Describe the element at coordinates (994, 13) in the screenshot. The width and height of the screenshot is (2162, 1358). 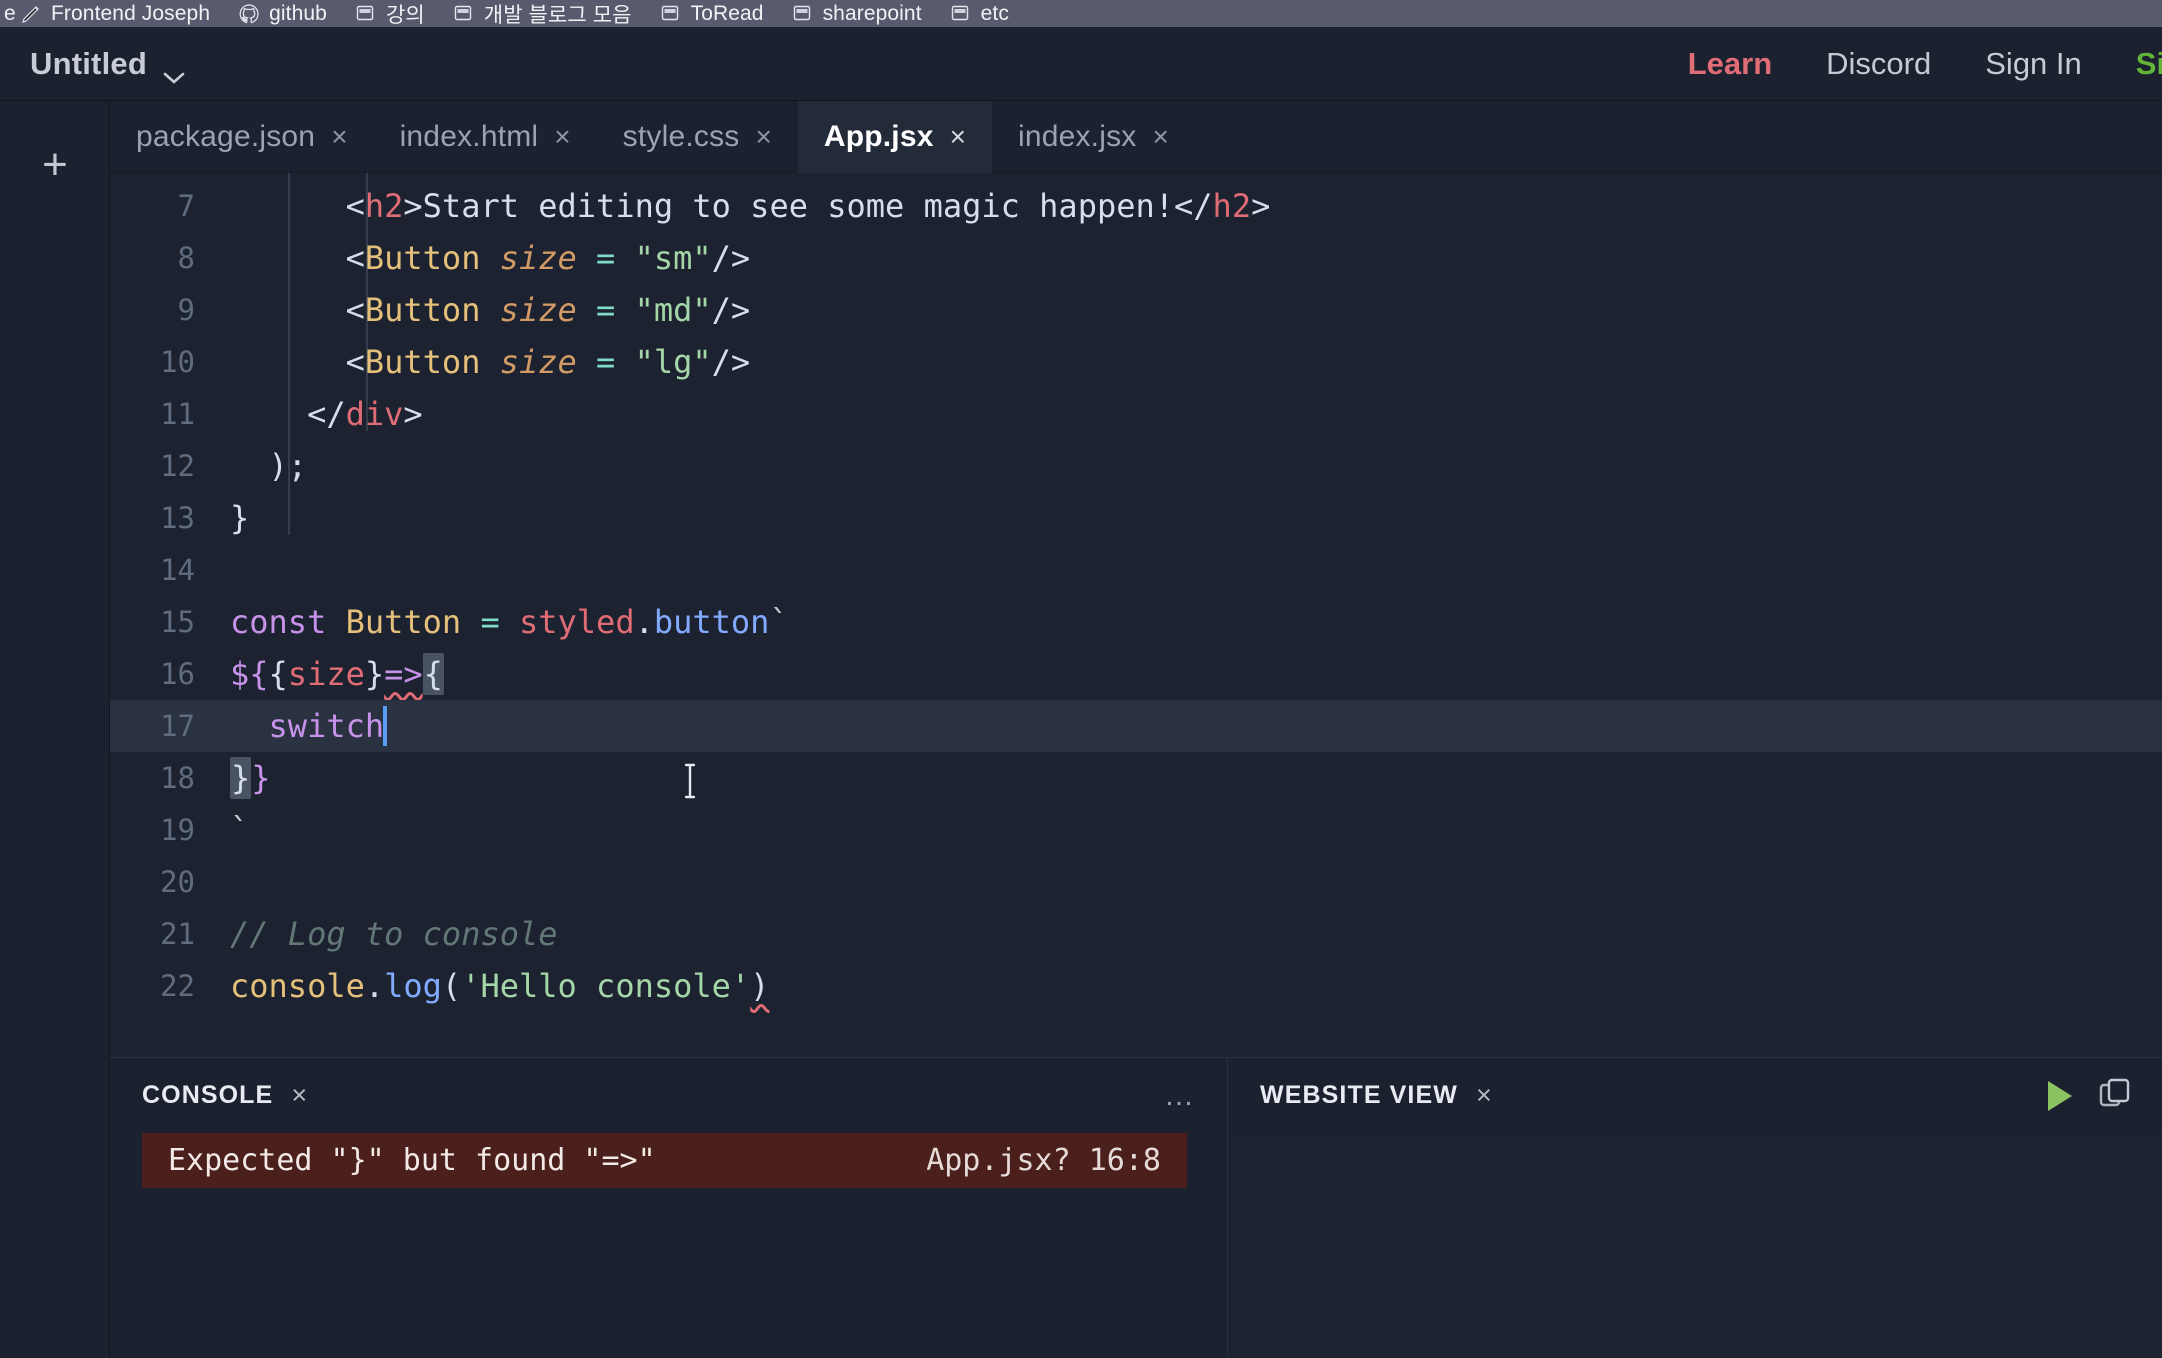
I see `bookmark-label: etc` at that location.